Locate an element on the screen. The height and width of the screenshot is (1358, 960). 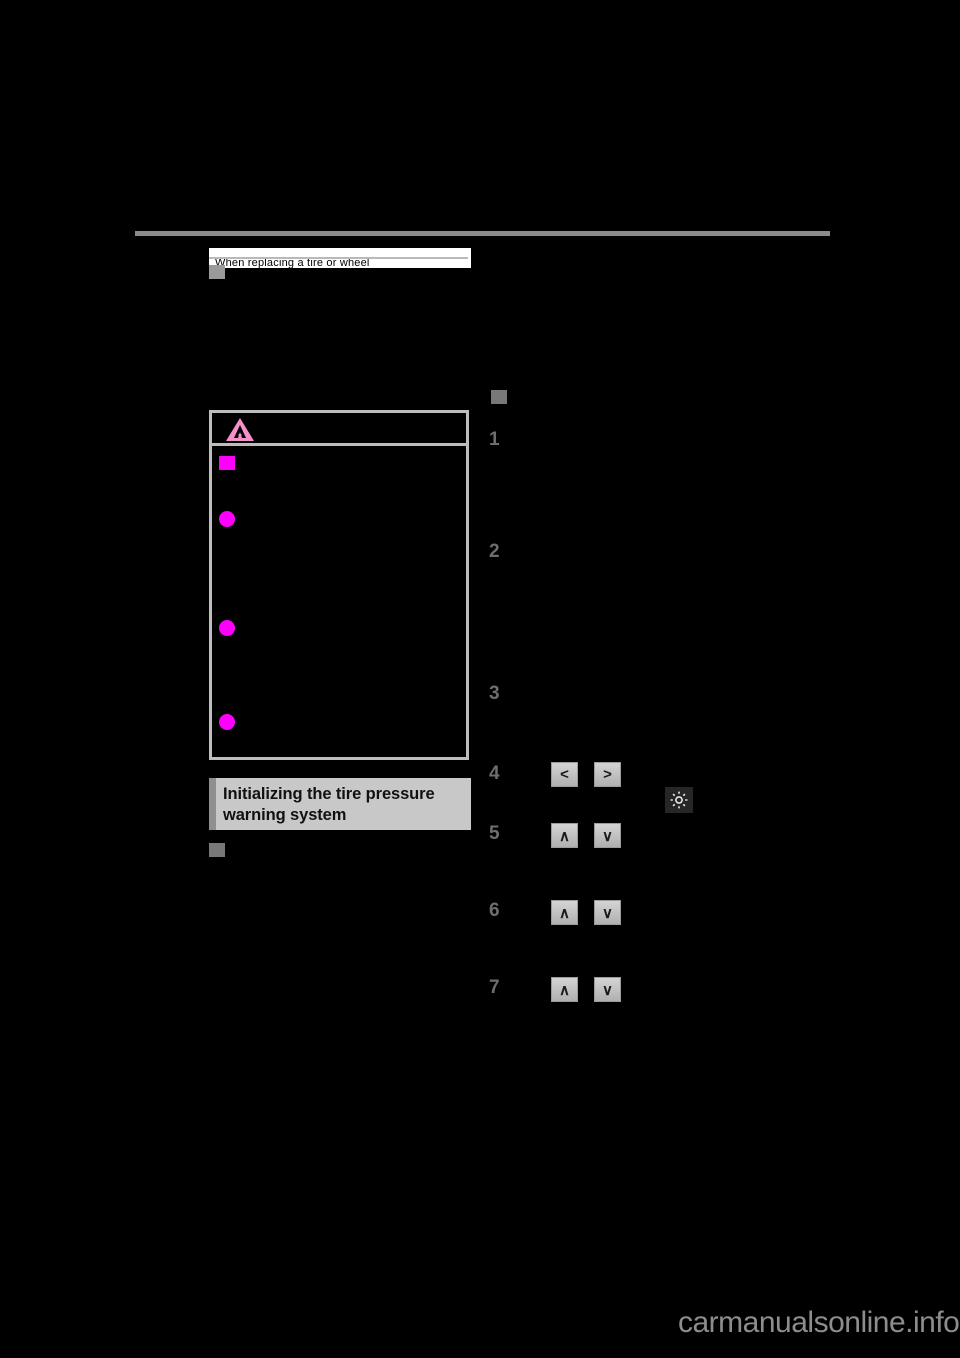
watermark: carmanualsonline.info is located at coordinates (819, 1322).